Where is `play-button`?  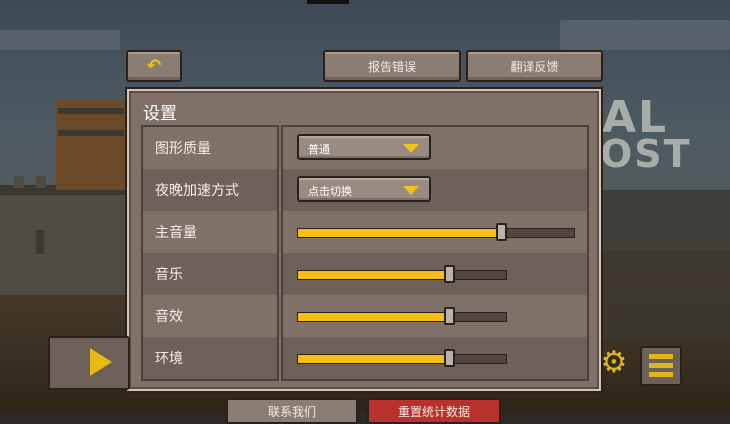 play-button is located at coordinates (89, 363).